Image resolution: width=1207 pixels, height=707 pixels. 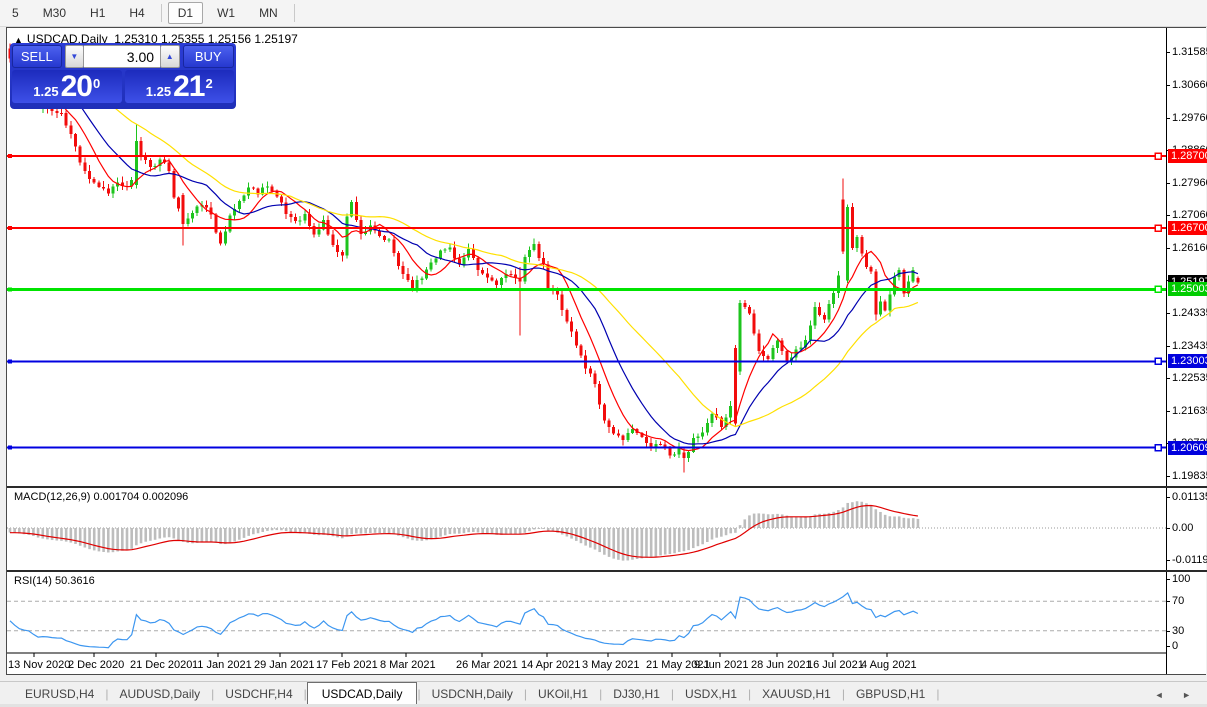 I want to click on price-scale-tick: 1.29760, so click(x=1187, y=118).